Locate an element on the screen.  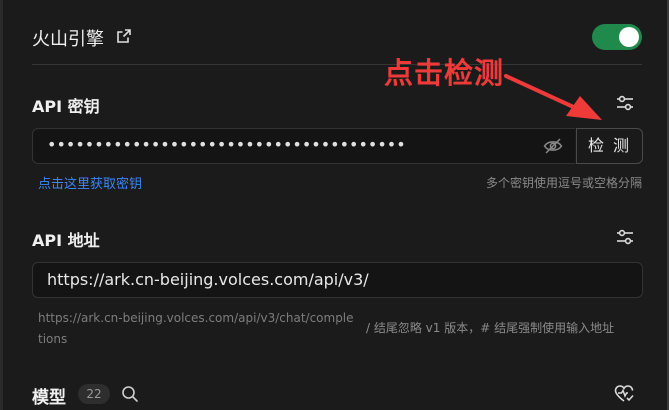
api-key-label: API 密钥 is located at coordinates (66, 106).